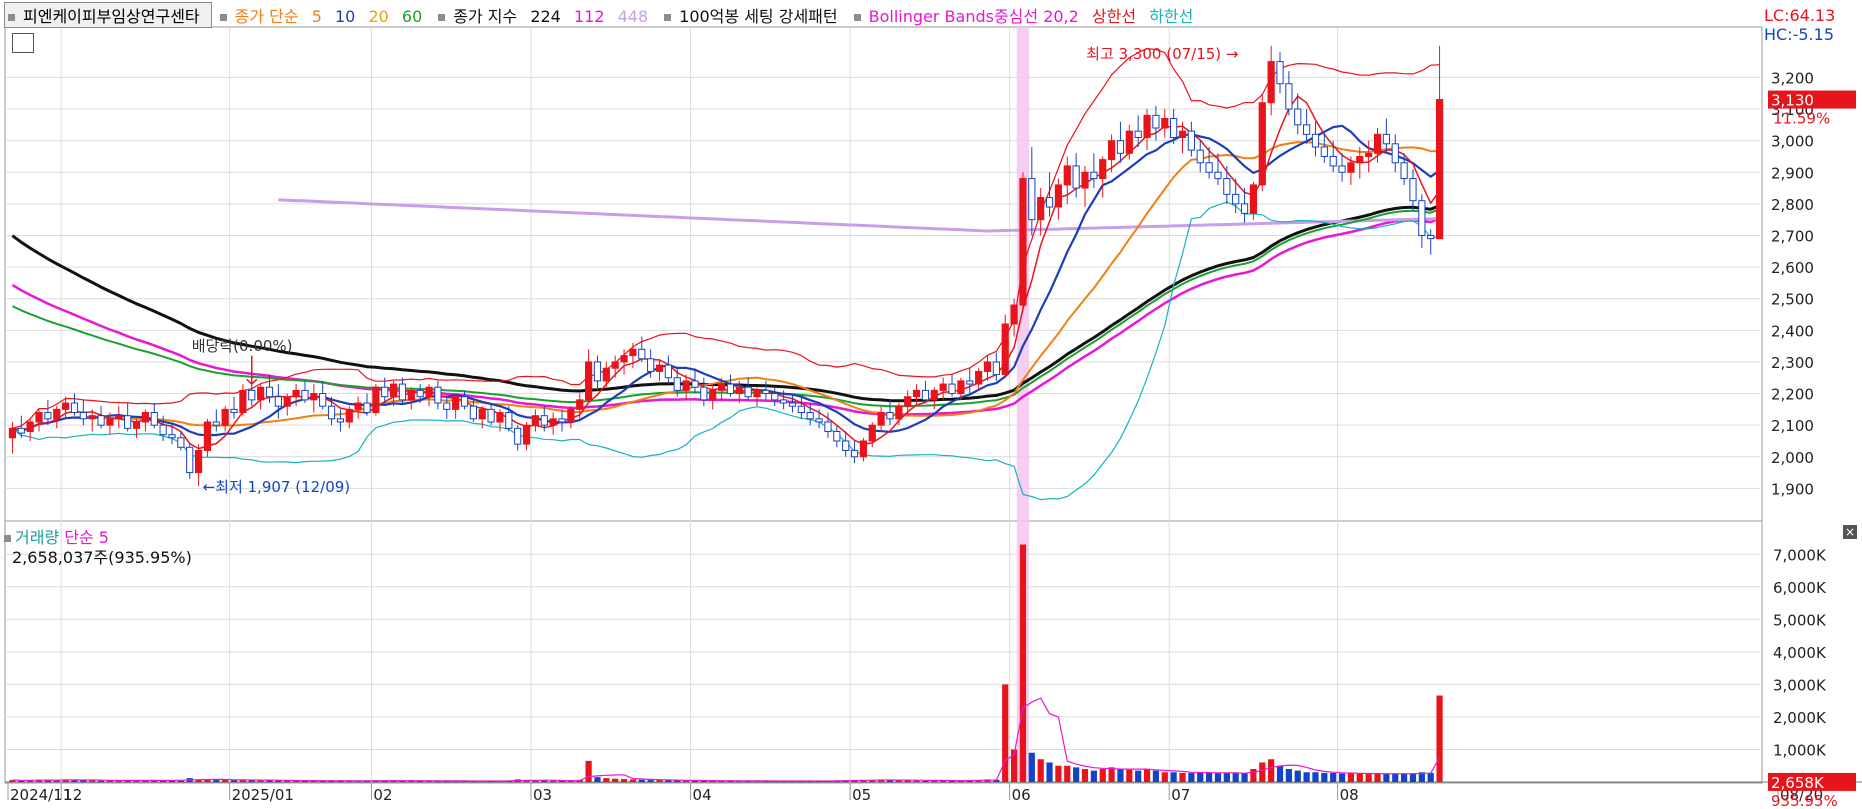 Image resolution: width=1862 pixels, height=809 pixels. Describe the element at coordinates (1801, 119) in the screenshot. I see `last-change-label: 11.59%` at that location.